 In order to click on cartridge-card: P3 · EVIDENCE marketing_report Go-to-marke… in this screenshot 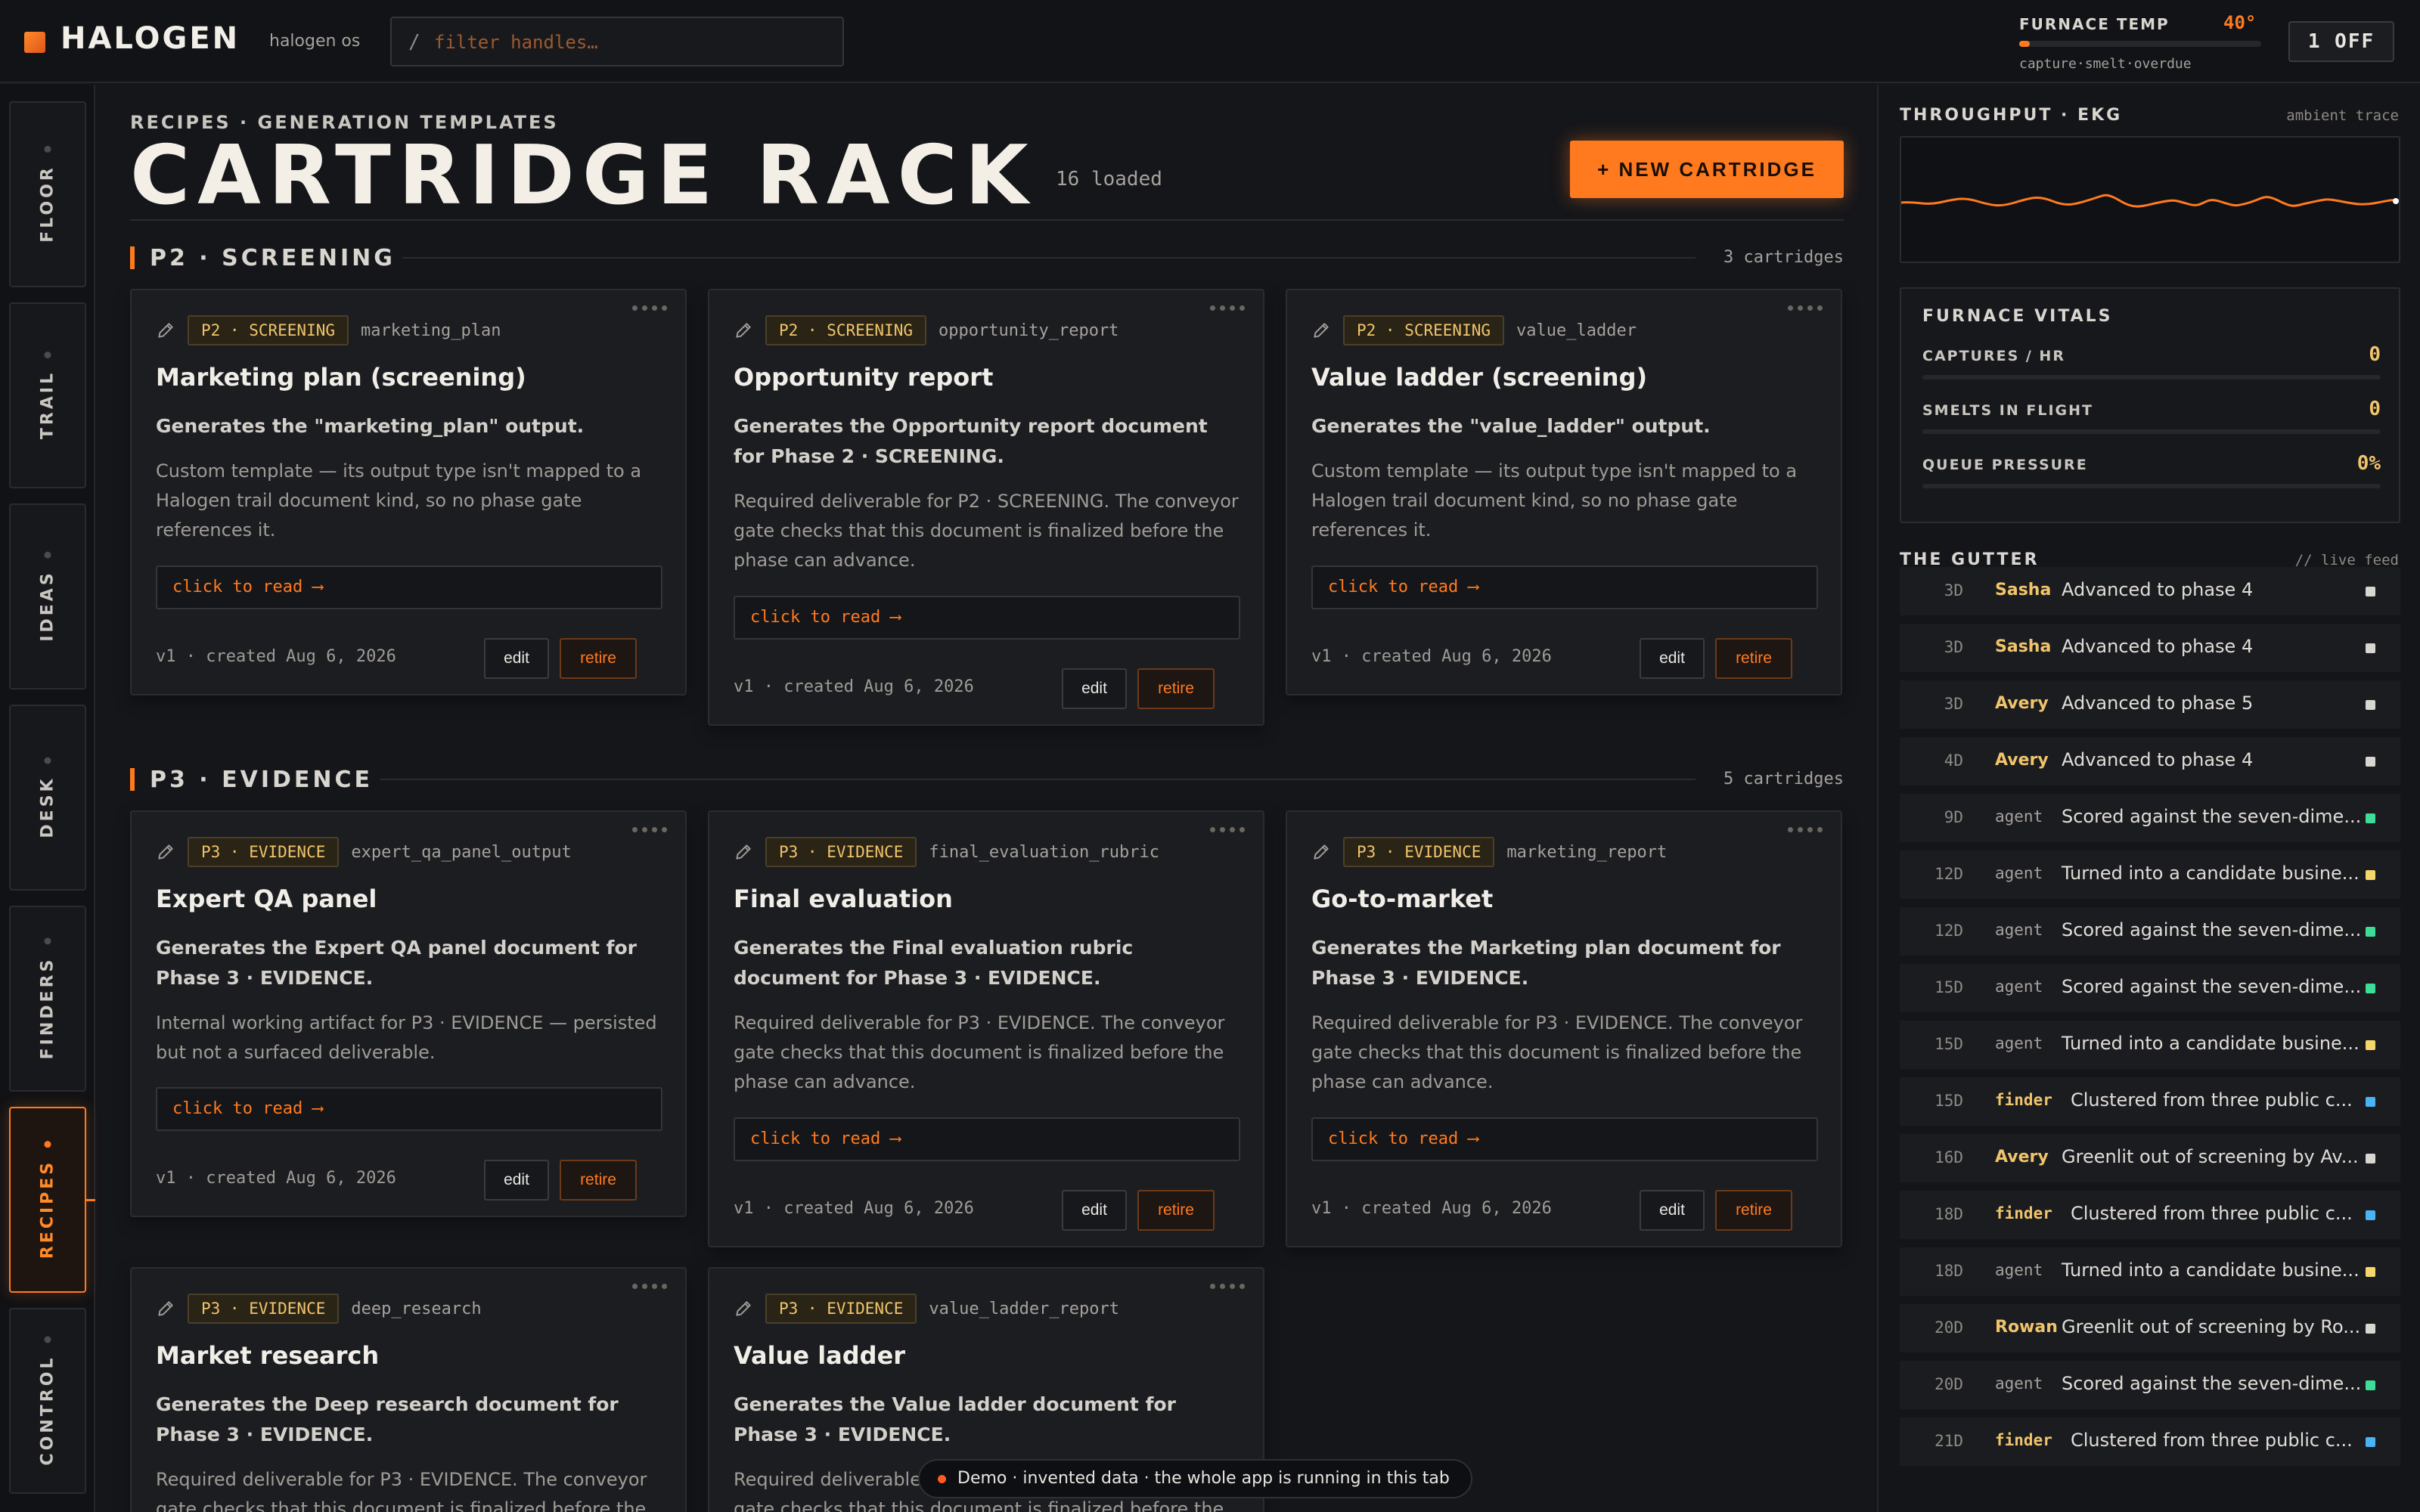, I will do `click(1564, 1028)`.